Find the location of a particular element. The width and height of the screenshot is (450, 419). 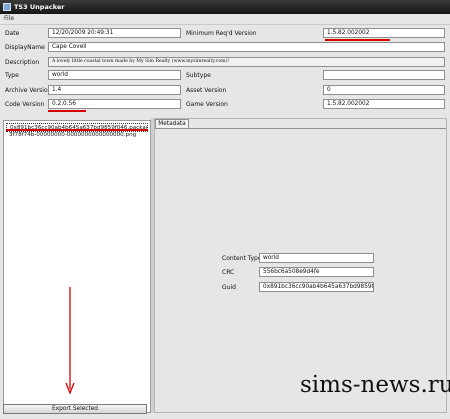

date-field: 12/20/2009 20:49:31 is located at coordinates (114, 33).